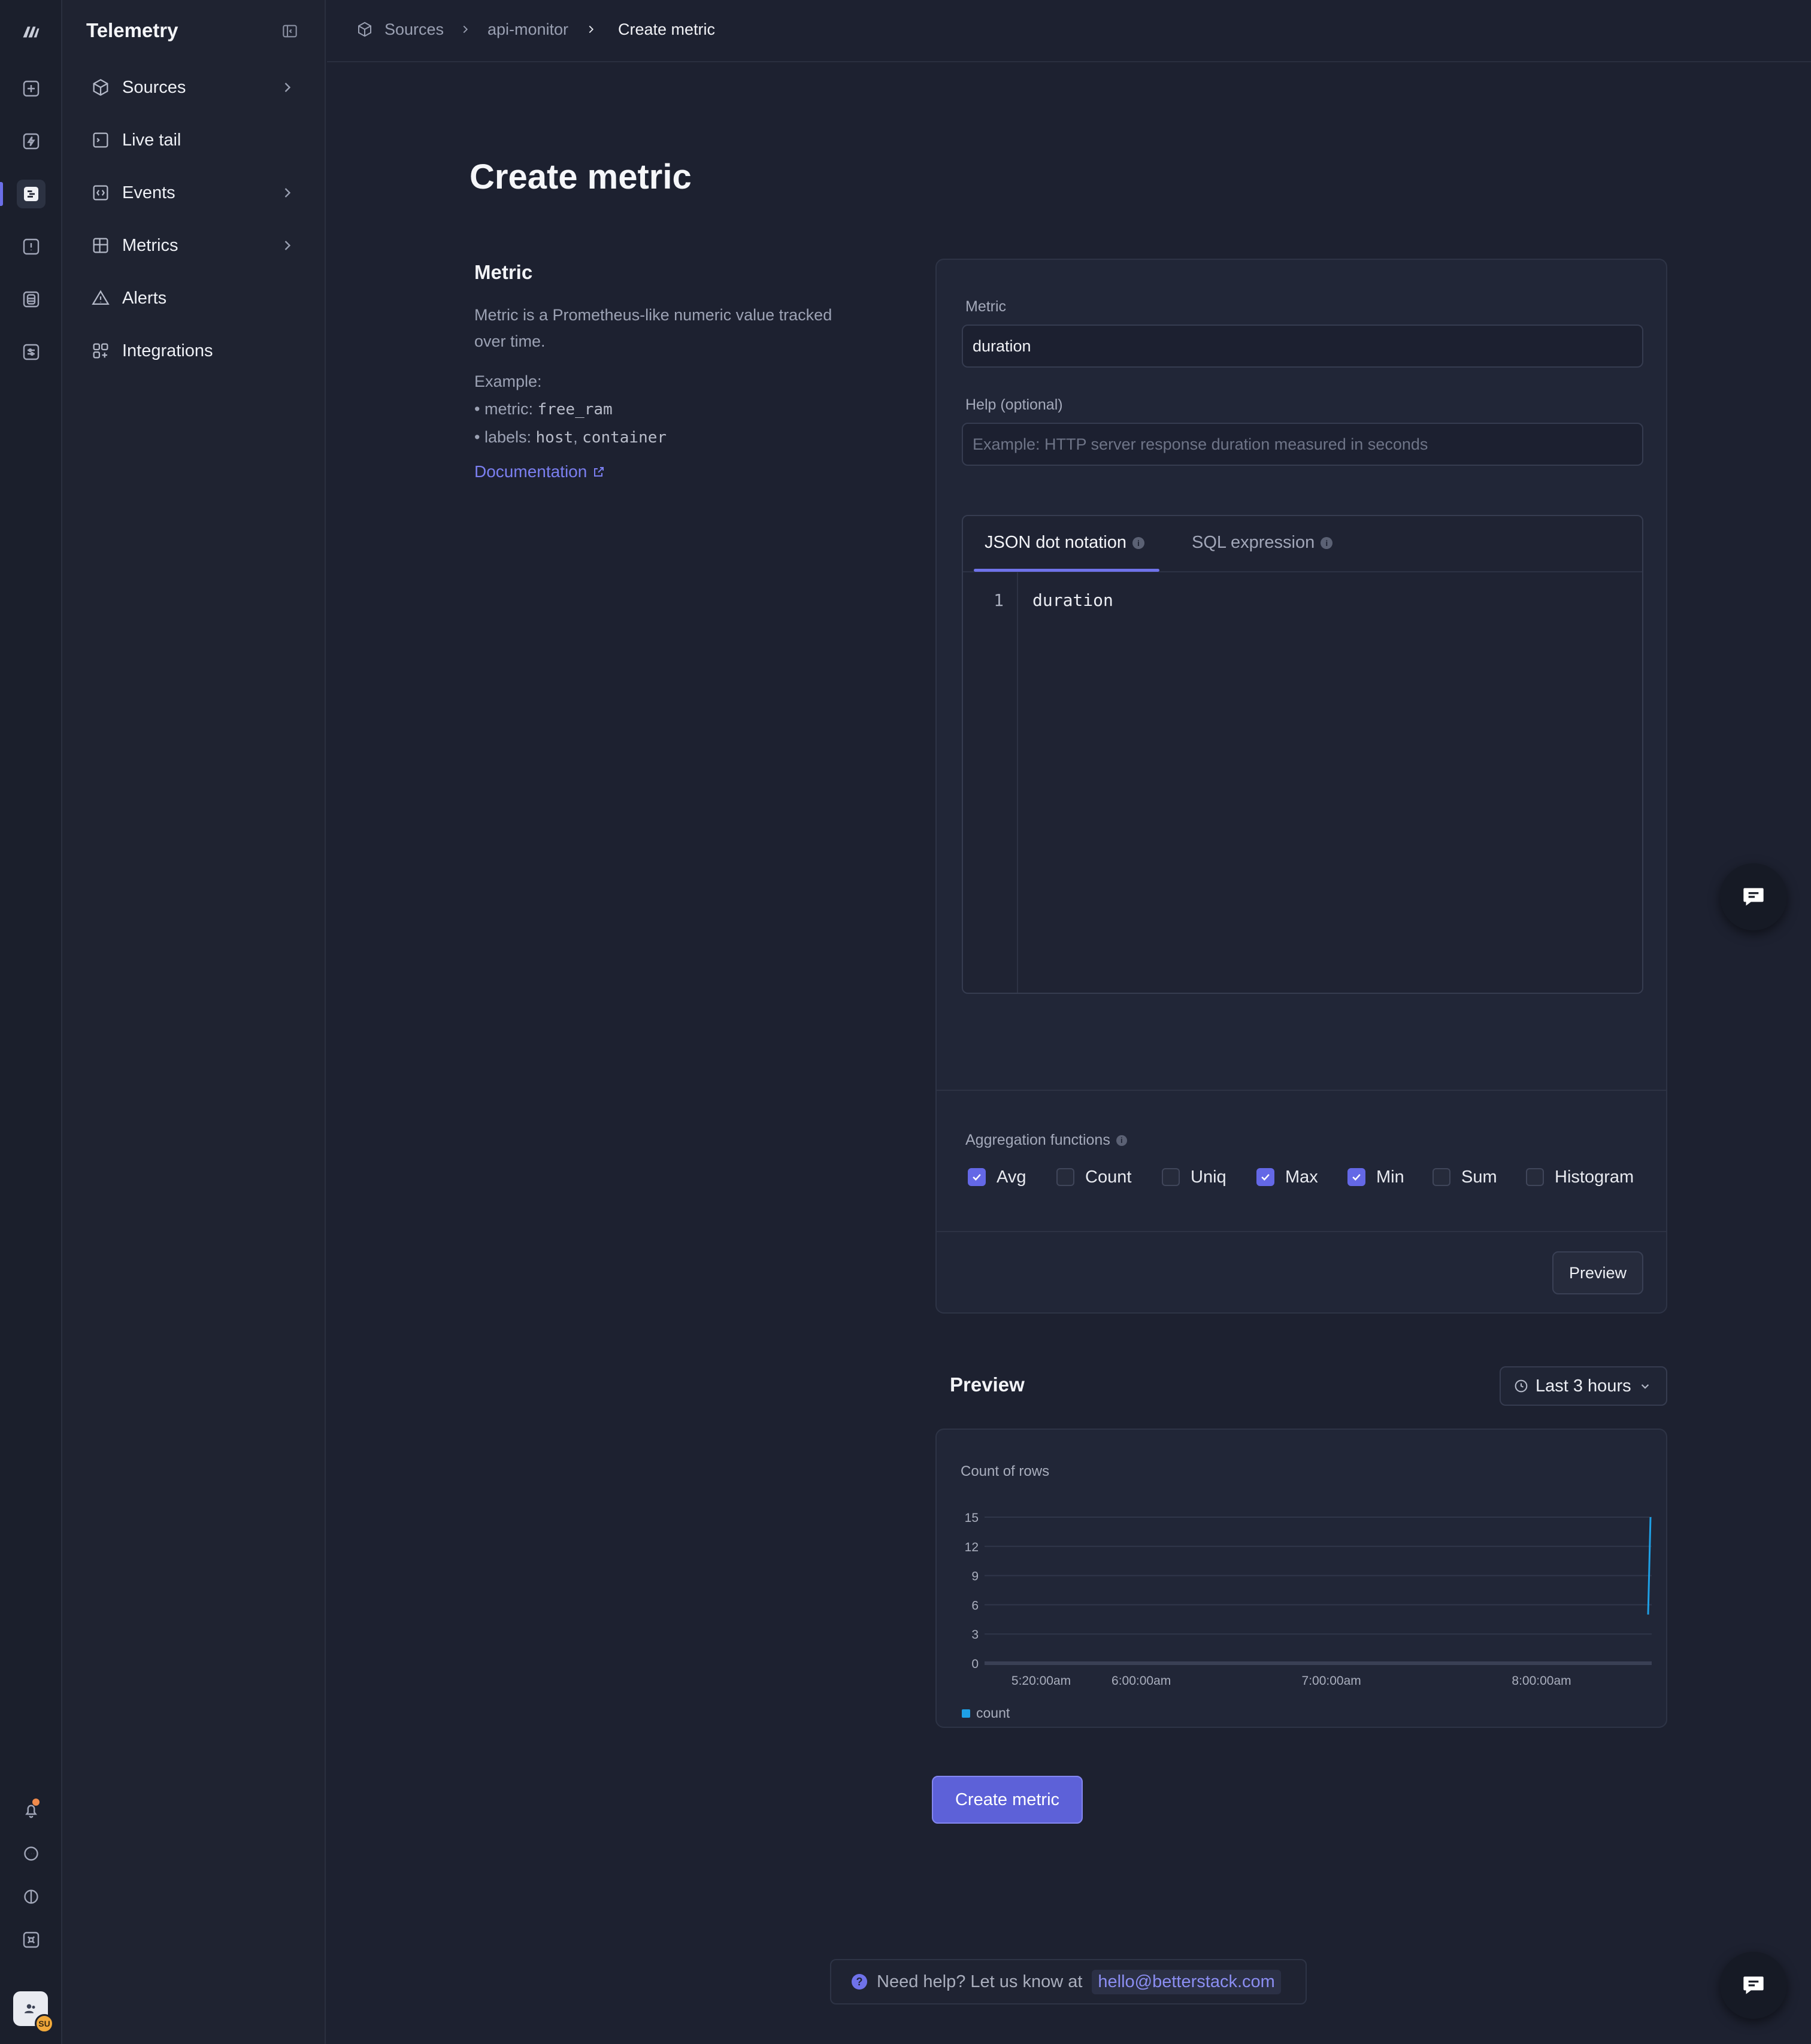  Describe the element at coordinates (32, 299) in the screenshot. I see `database-icon` at that location.